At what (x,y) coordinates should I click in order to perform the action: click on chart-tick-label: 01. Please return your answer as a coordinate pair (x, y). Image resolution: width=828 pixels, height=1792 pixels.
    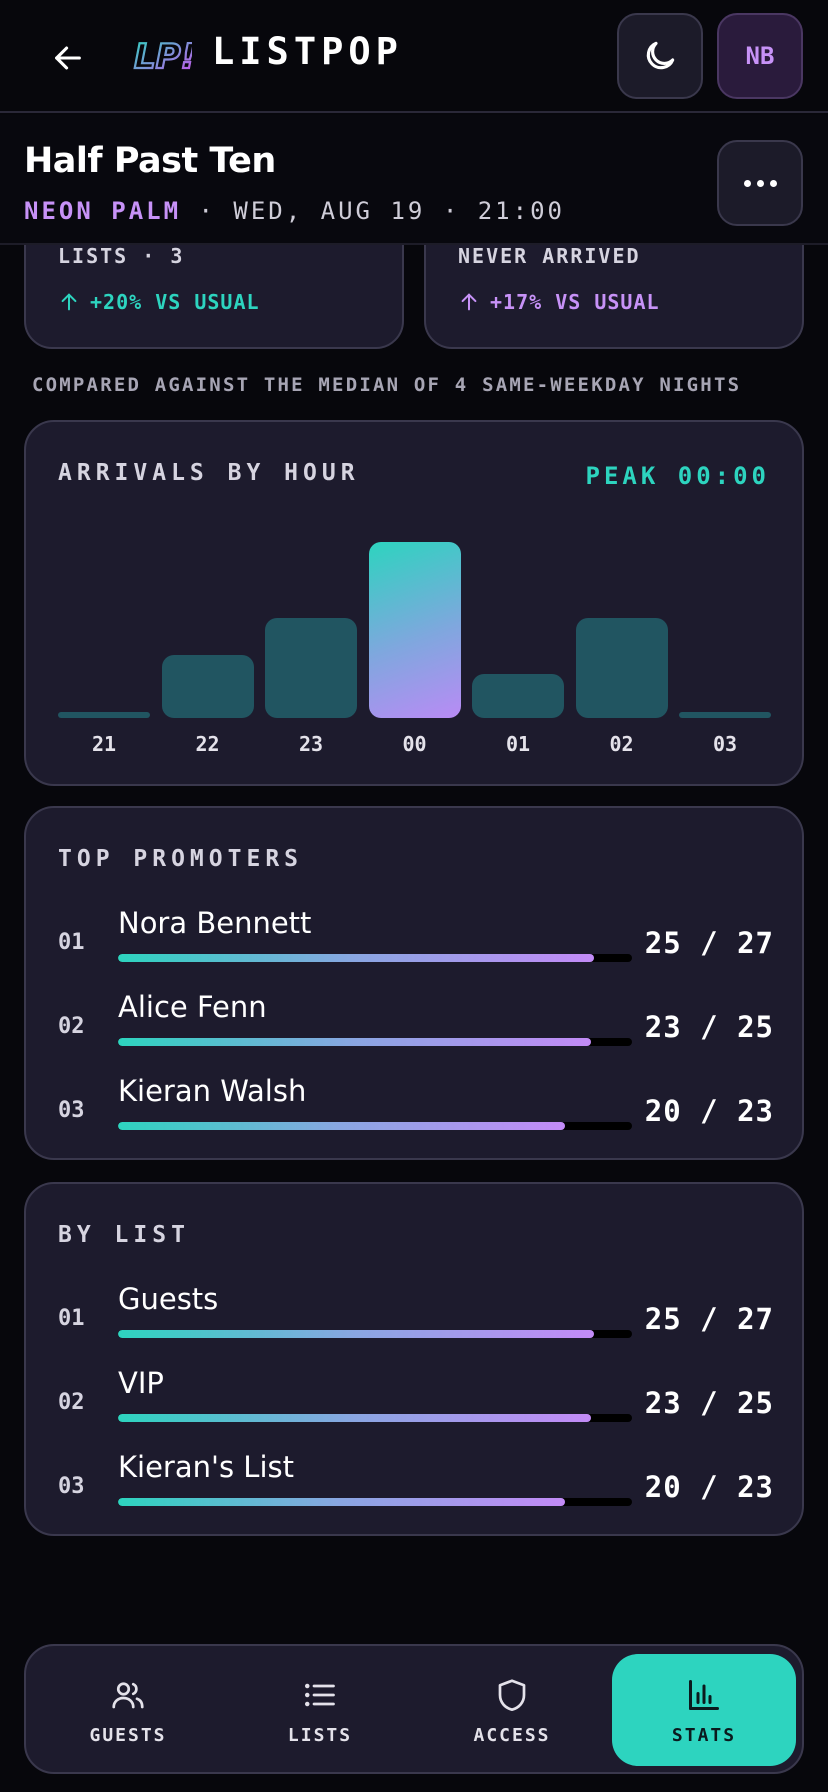
    Looking at the image, I should click on (518, 744).